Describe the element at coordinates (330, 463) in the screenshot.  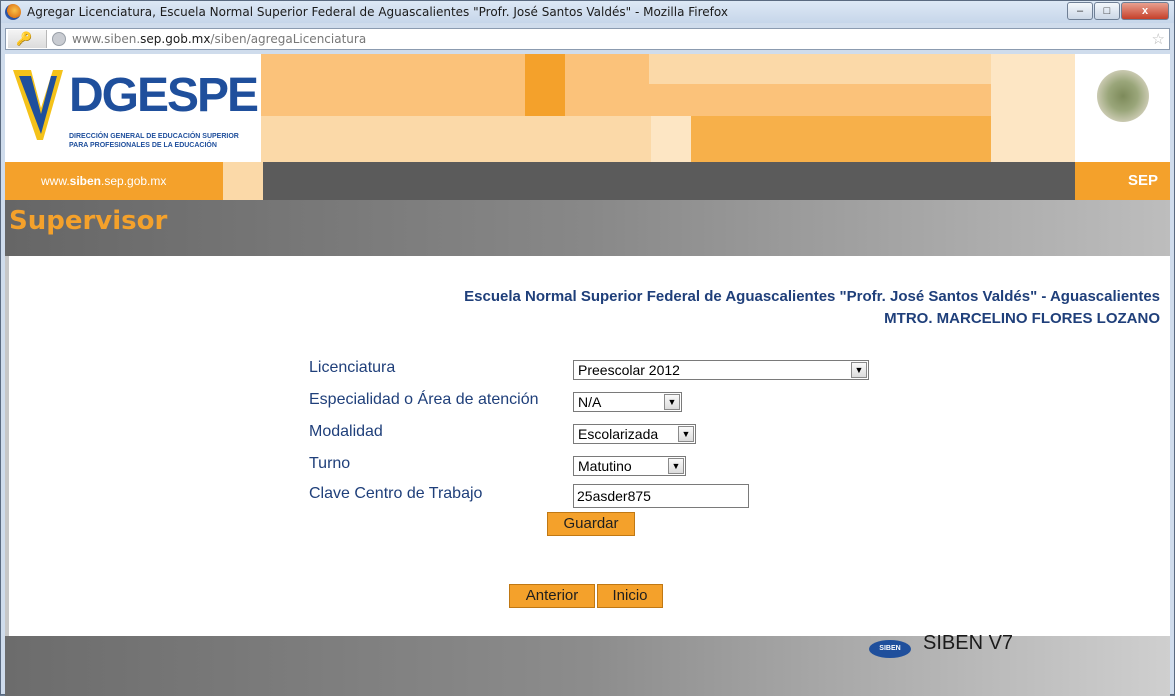
I see `turno-label: Turno` at that location.